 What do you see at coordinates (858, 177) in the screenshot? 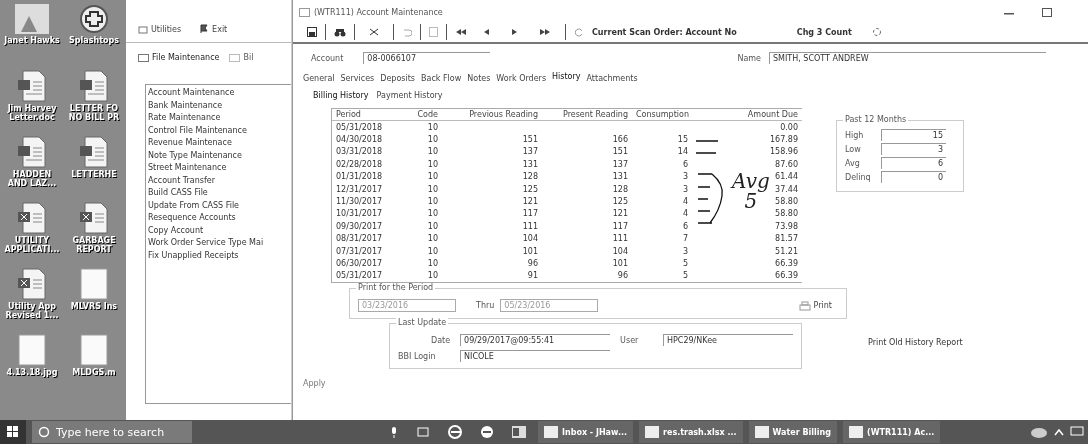
I see `stat-label: Delinq` at bounding box center [858, 177].